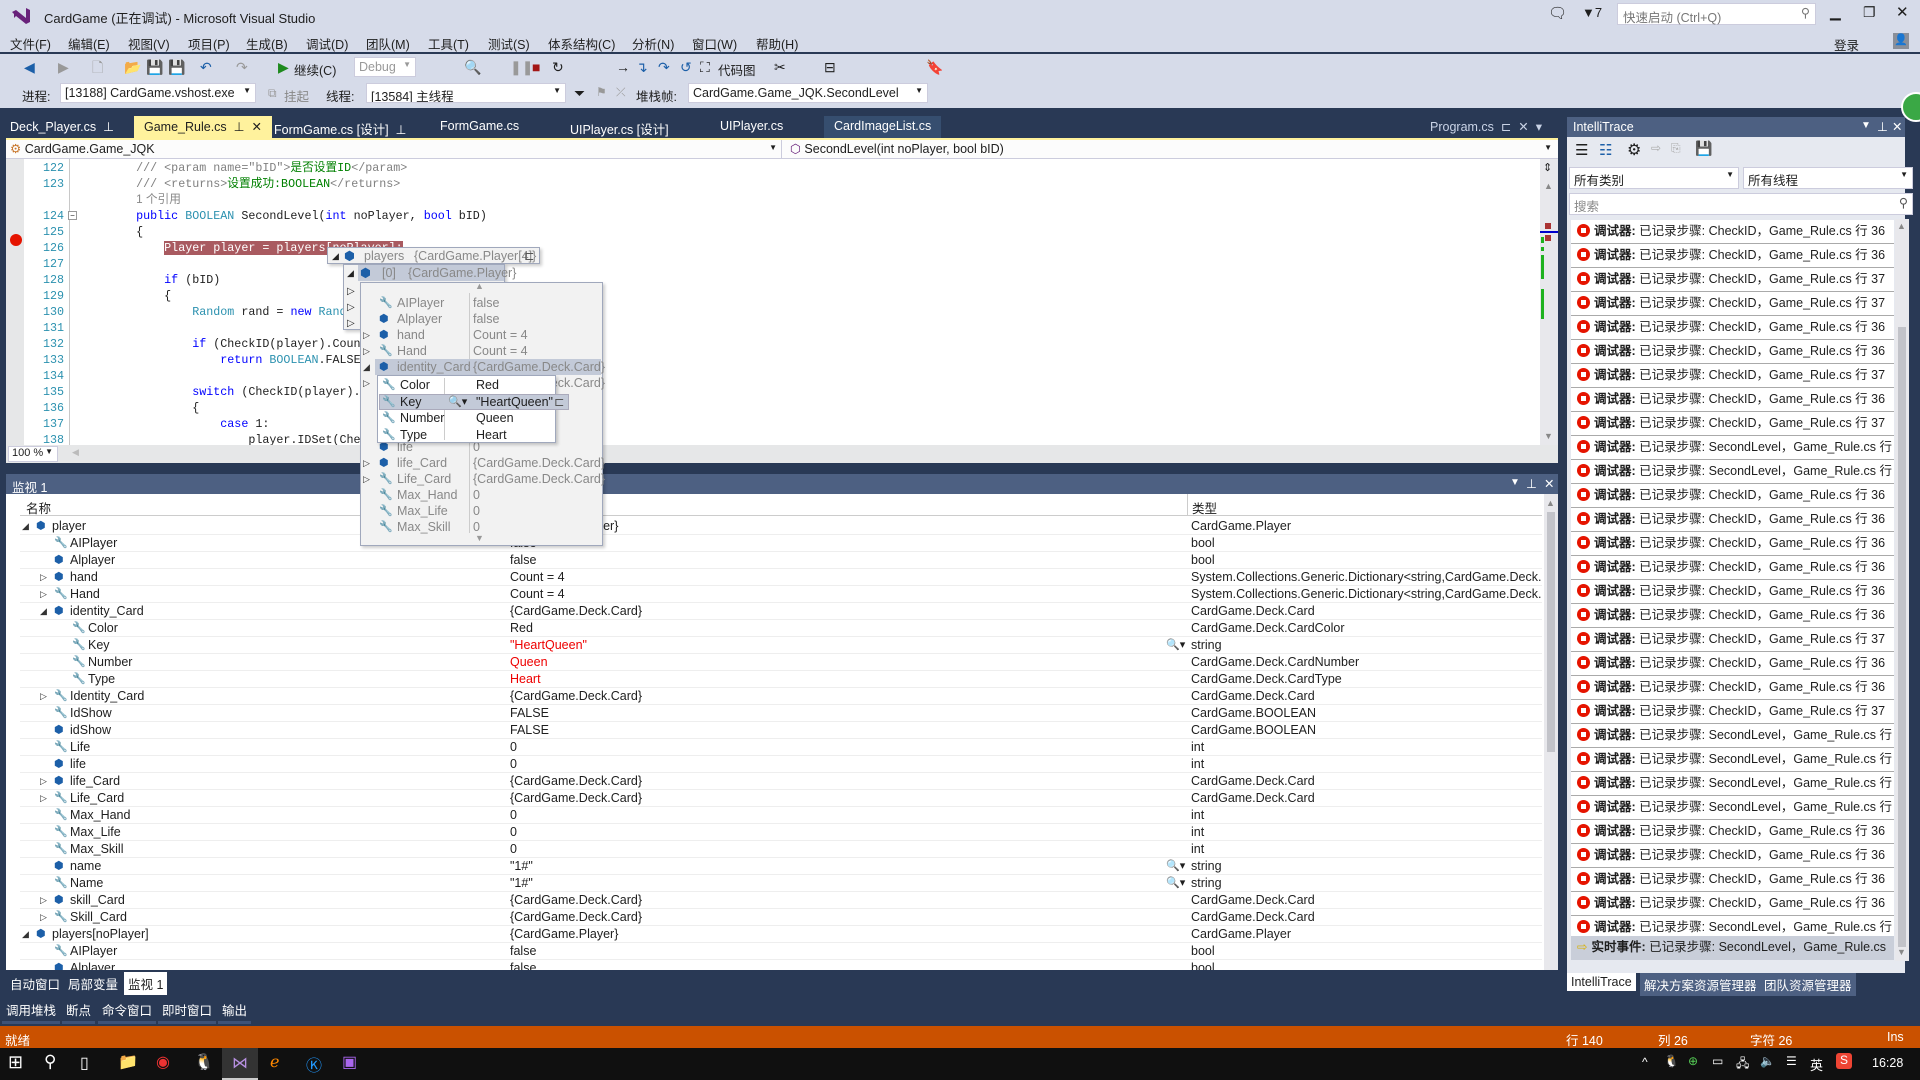 This screenshot has height=1080, width=1920. What do you see at coordinates (146, 983) in the screenshot?
I see `tab-debug-window: 监视 1` at bounding box center [146, 983].